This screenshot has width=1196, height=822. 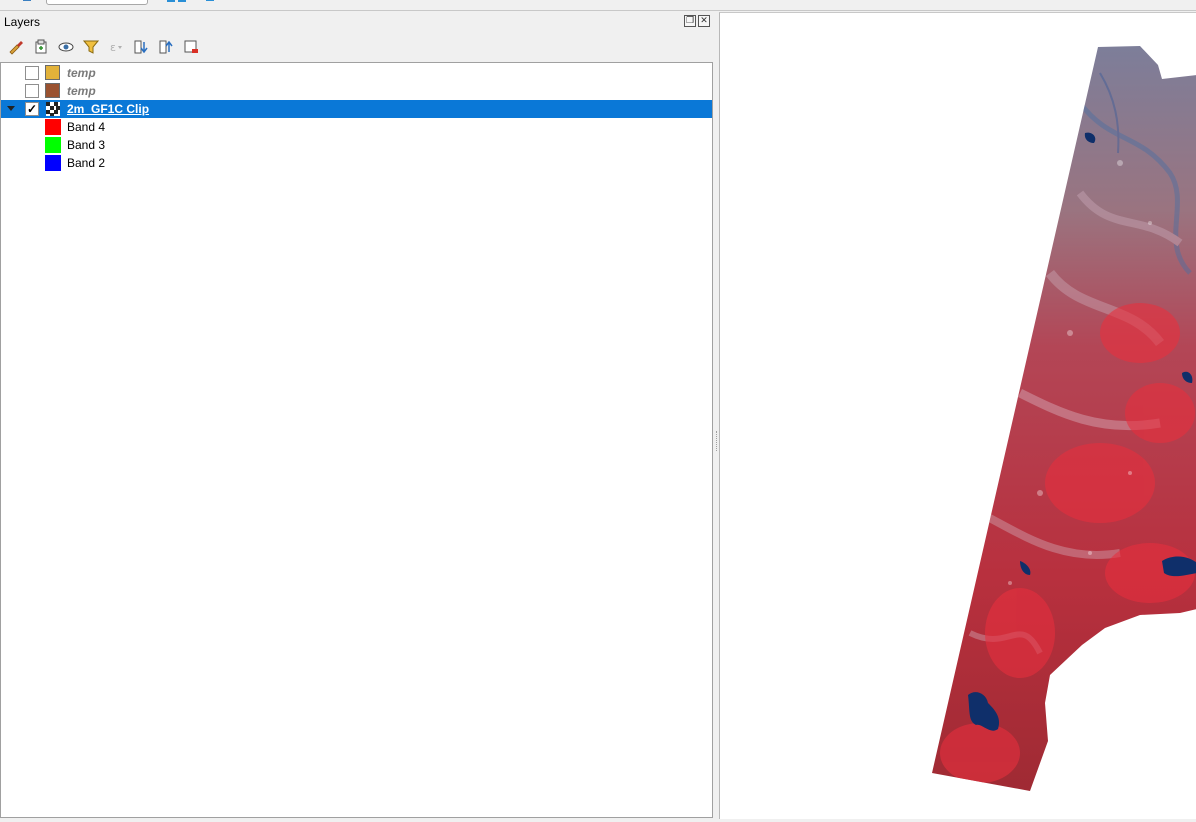 I want to click on legend-item-band-3: Band 3, so click(x=356, y=145).